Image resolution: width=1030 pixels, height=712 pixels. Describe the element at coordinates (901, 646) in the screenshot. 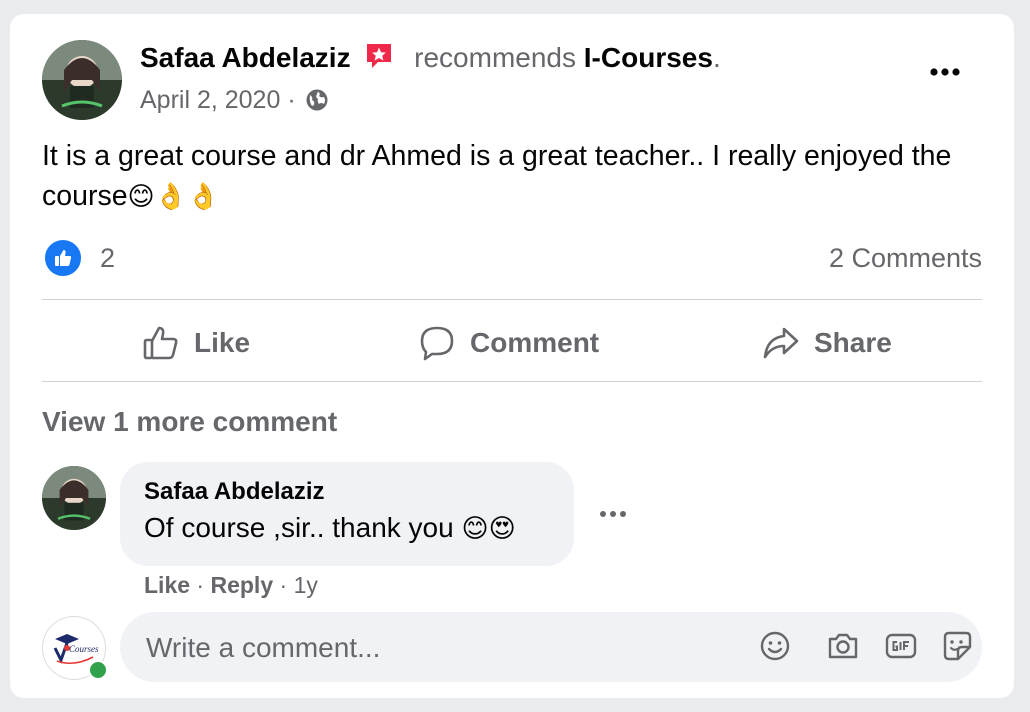

I see `gif-icon` at that location.